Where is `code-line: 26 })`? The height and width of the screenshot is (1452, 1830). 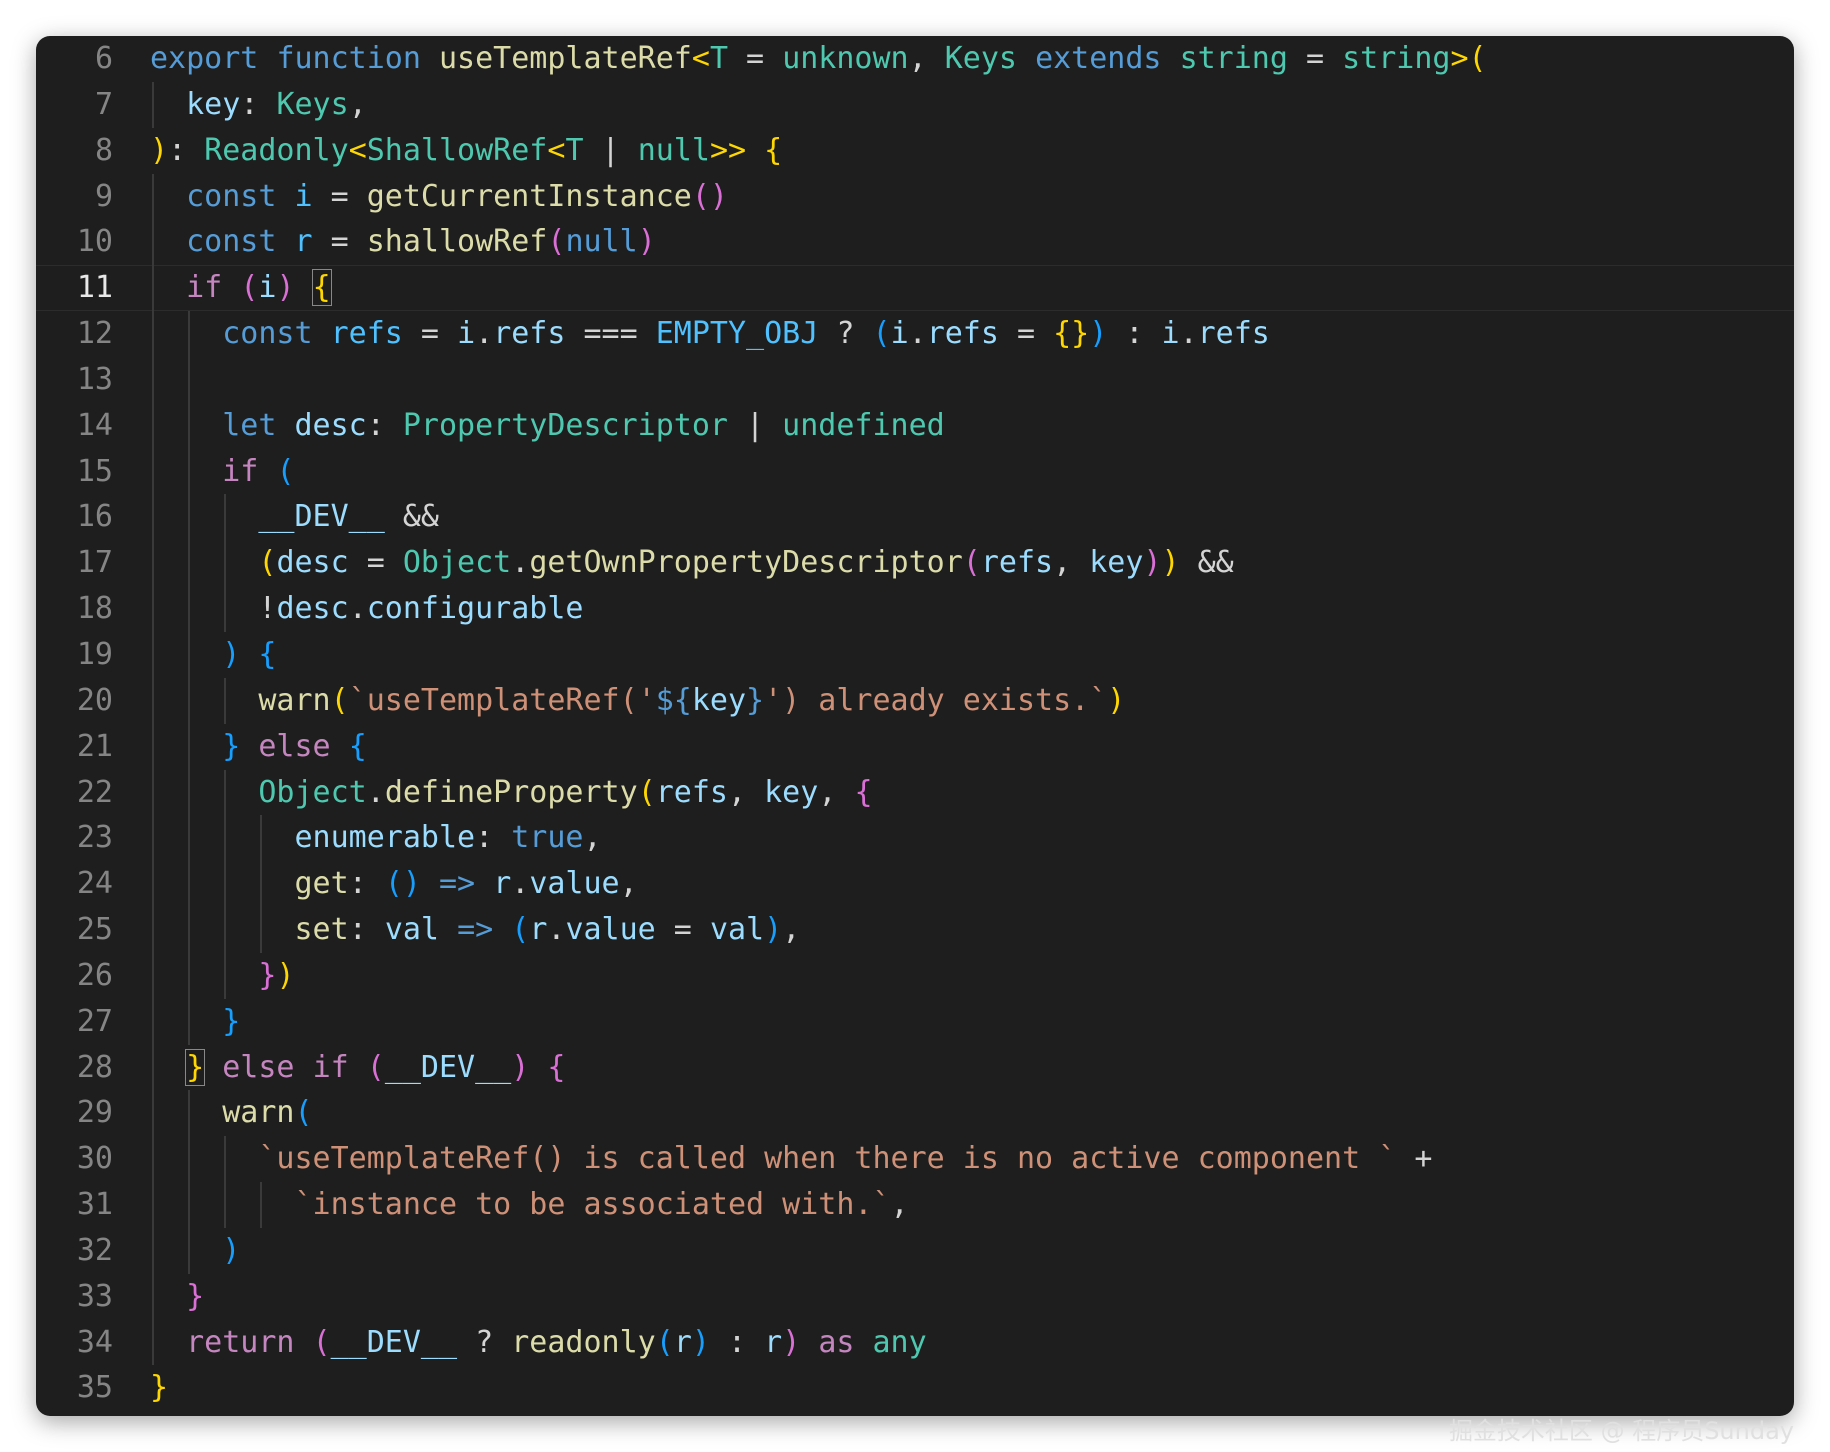 code-line: 26 }) is located at coordinates (915, 975).